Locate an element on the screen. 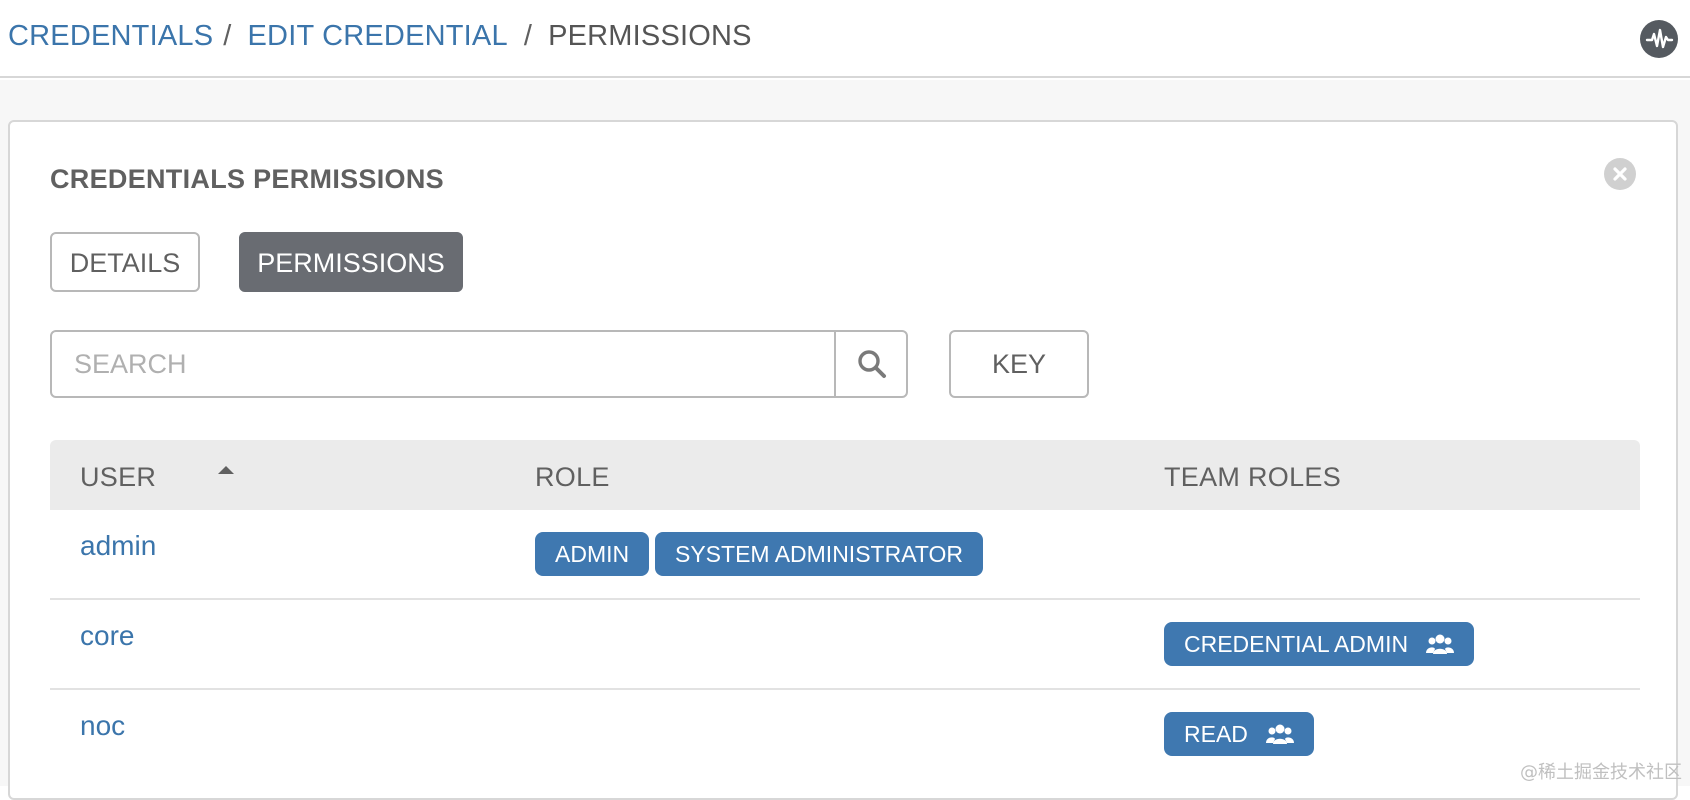  close-icon is located at coordinates (1620, 174).